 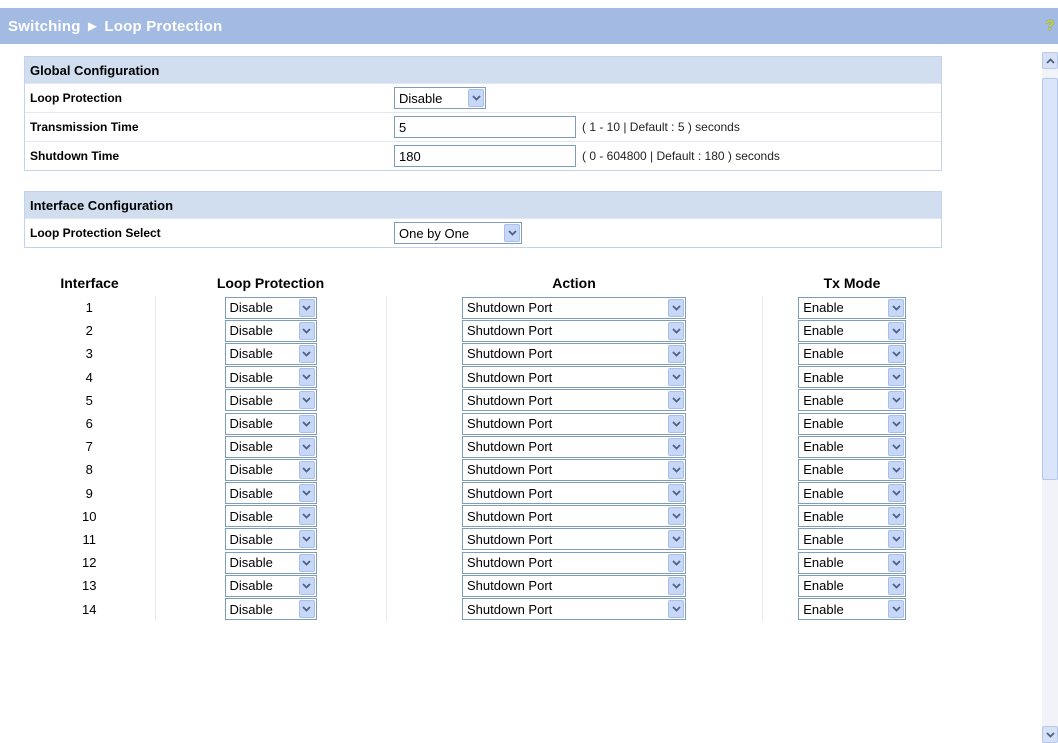 I want to click on scroll-down-button, so click(x=1050, y=734).